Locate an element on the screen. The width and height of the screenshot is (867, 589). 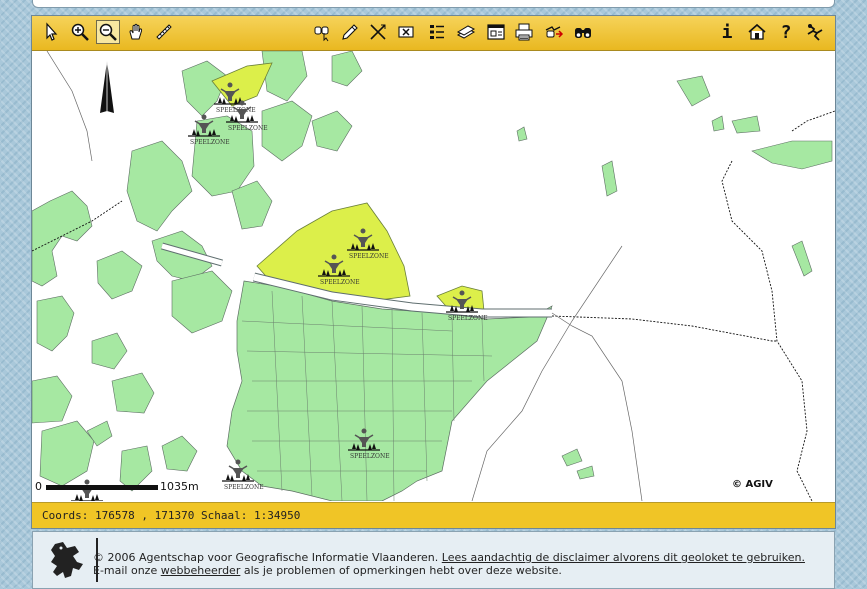
zoom-out-icon is located at coordinates (108, 32).